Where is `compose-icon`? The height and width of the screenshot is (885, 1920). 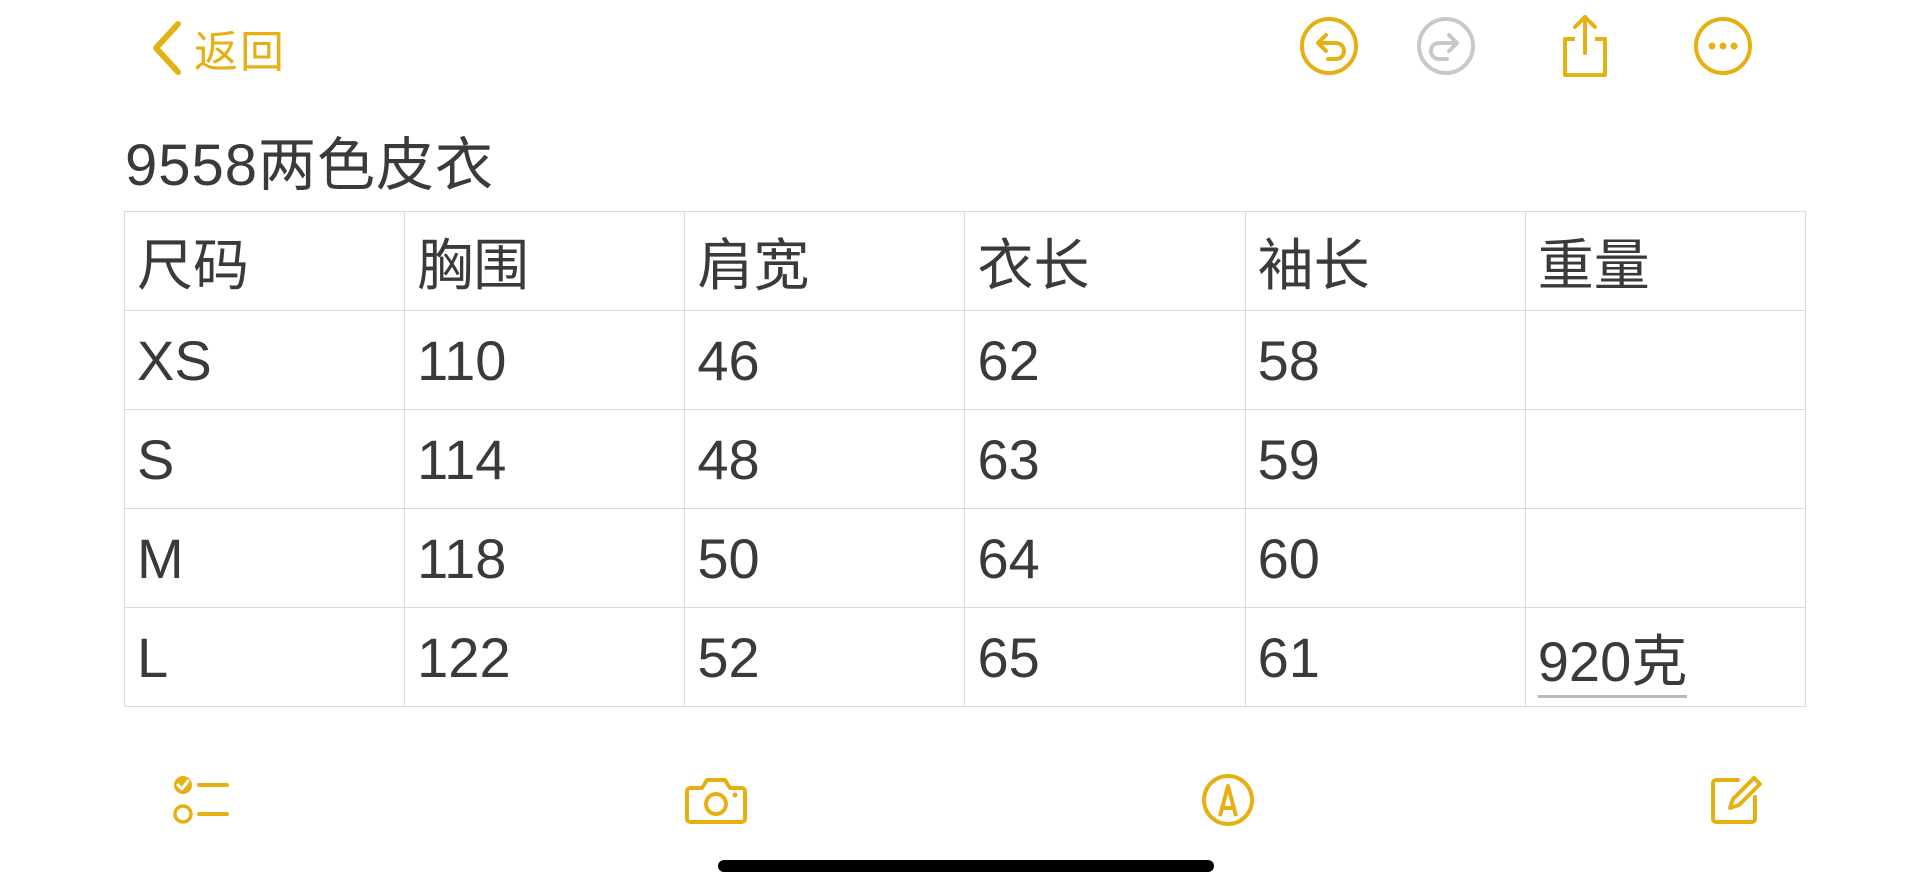 compose-icon is located at coordinates (1736, 802).